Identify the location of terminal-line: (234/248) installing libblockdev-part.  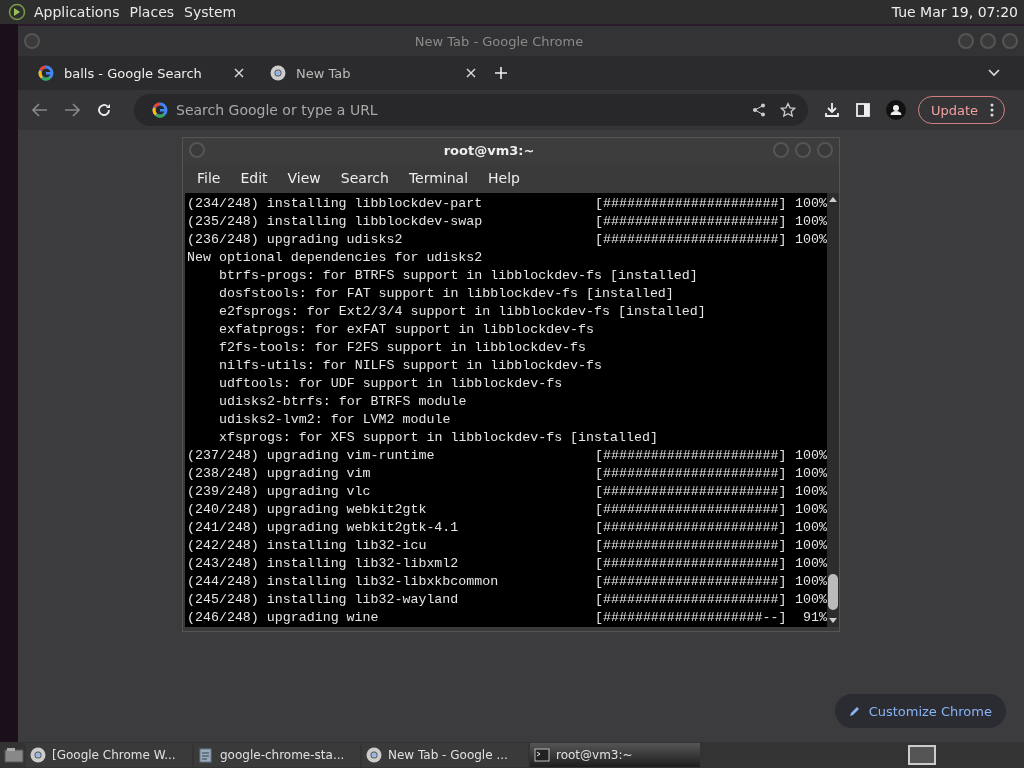
(335, 204).